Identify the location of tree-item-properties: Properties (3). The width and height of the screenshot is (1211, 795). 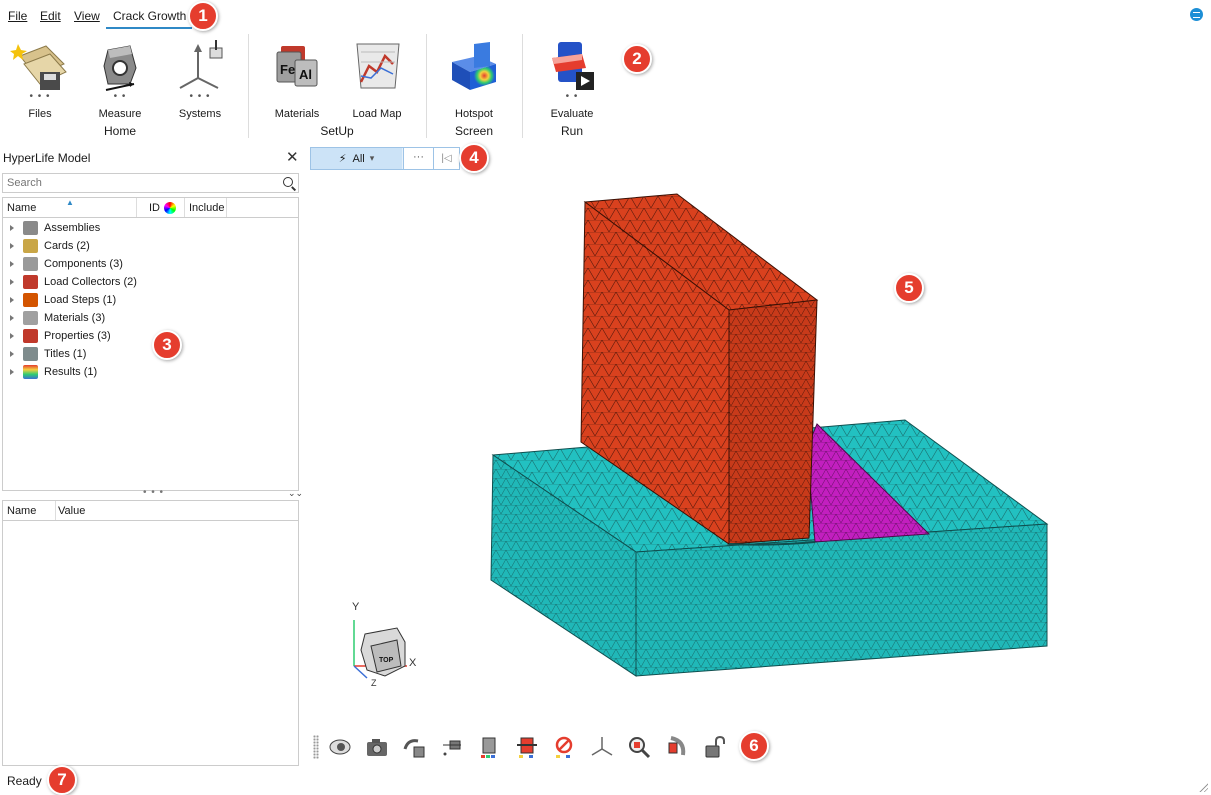
(57, 336).